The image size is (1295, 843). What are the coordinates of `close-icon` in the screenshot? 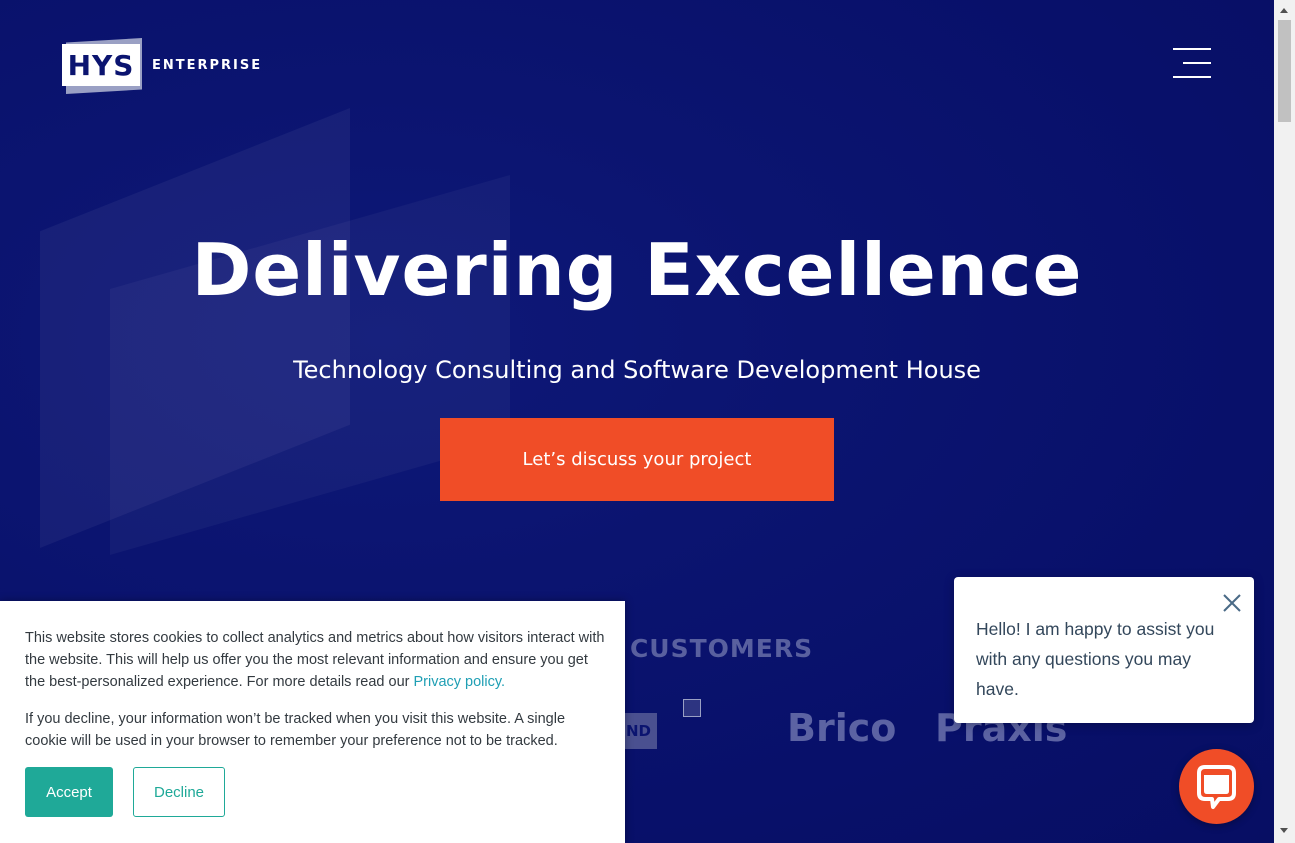 It's located at (1232, 603).